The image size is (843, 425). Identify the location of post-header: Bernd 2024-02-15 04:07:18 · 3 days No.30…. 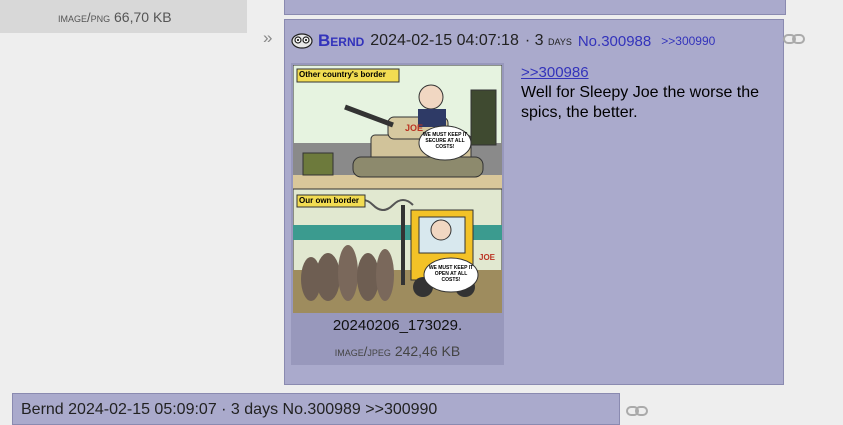
(503, 41).